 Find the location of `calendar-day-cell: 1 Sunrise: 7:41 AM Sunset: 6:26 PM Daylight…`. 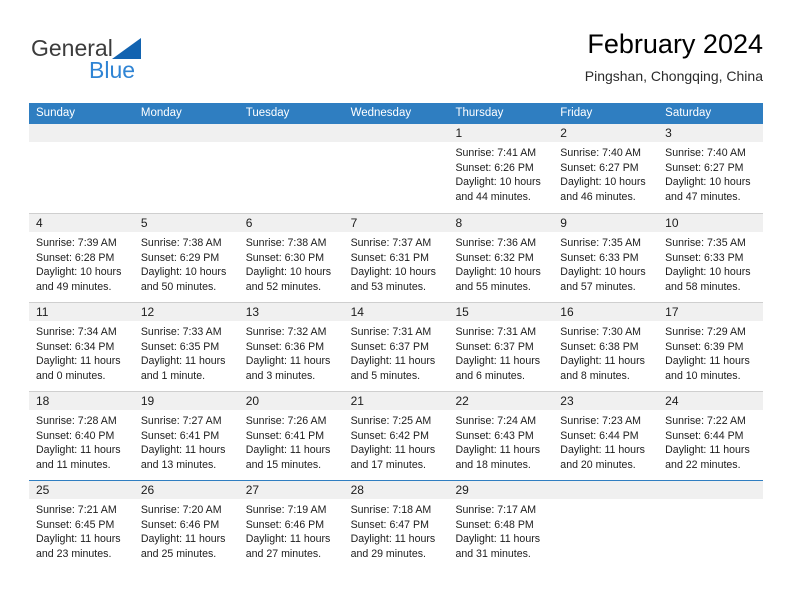

calendar-day-cell: 1 Sunrise: 7:41 AM Sunset: 6:26 PM Daylight… is located at coordinates (501, 168).